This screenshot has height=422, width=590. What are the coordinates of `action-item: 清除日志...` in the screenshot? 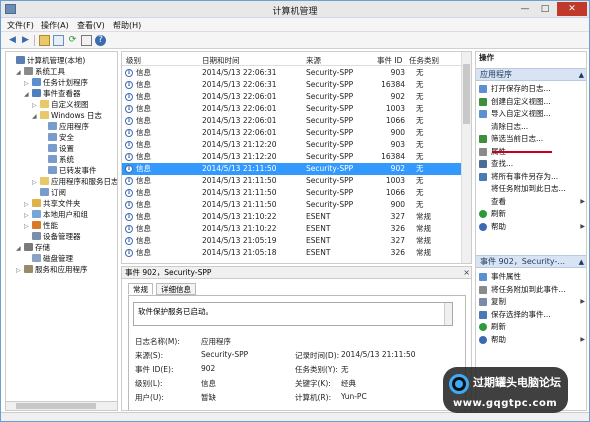 It's located at (531, 126).